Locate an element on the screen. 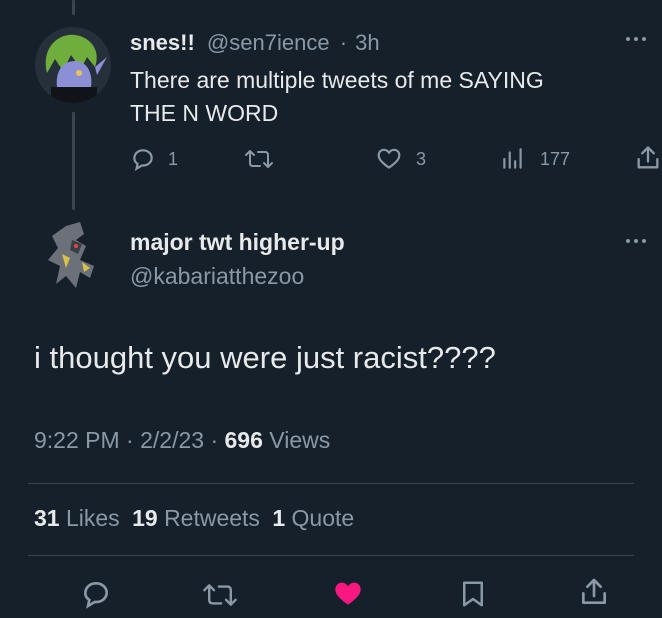 Image resolution: width=662 pixels, height=618 pixels. parent-tweet-header: snes!! @sen7ience · 3h is located at coordinates (255, 43).